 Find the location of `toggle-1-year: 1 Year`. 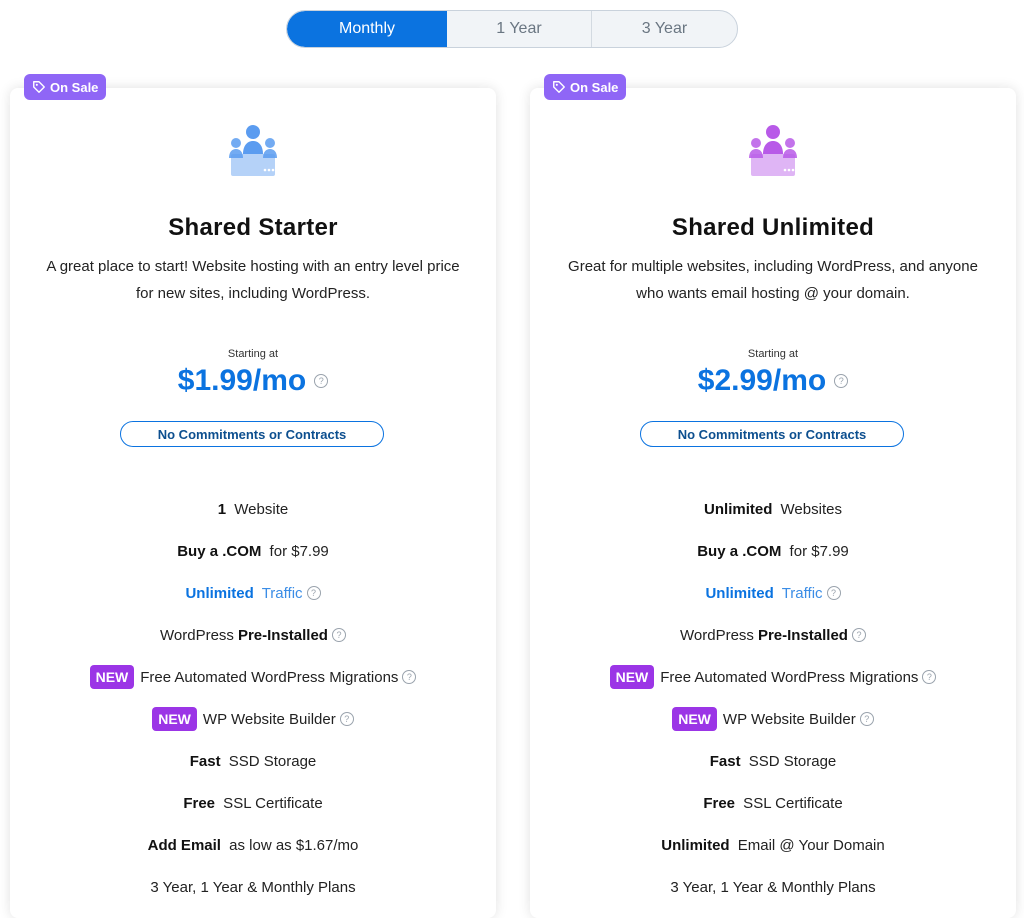

toggle-1-year: 1 Year is located at coordinates (519, 29).